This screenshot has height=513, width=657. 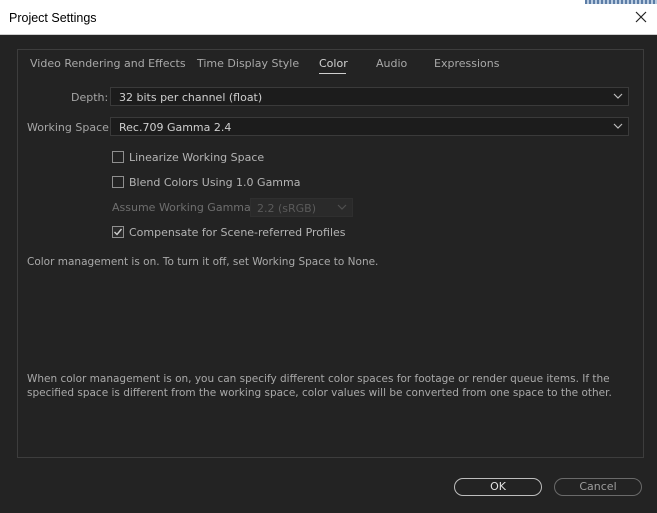 What do you see at coordinates (175, 127) in the screenshot?
I see `working-space-value: Rec.709 Gamma 2.4` at bounding box center [175, 127].